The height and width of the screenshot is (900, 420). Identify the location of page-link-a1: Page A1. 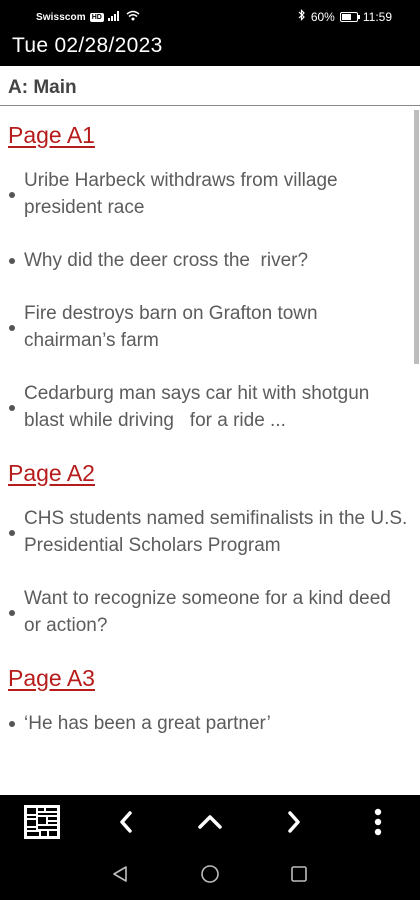
(51, 135).